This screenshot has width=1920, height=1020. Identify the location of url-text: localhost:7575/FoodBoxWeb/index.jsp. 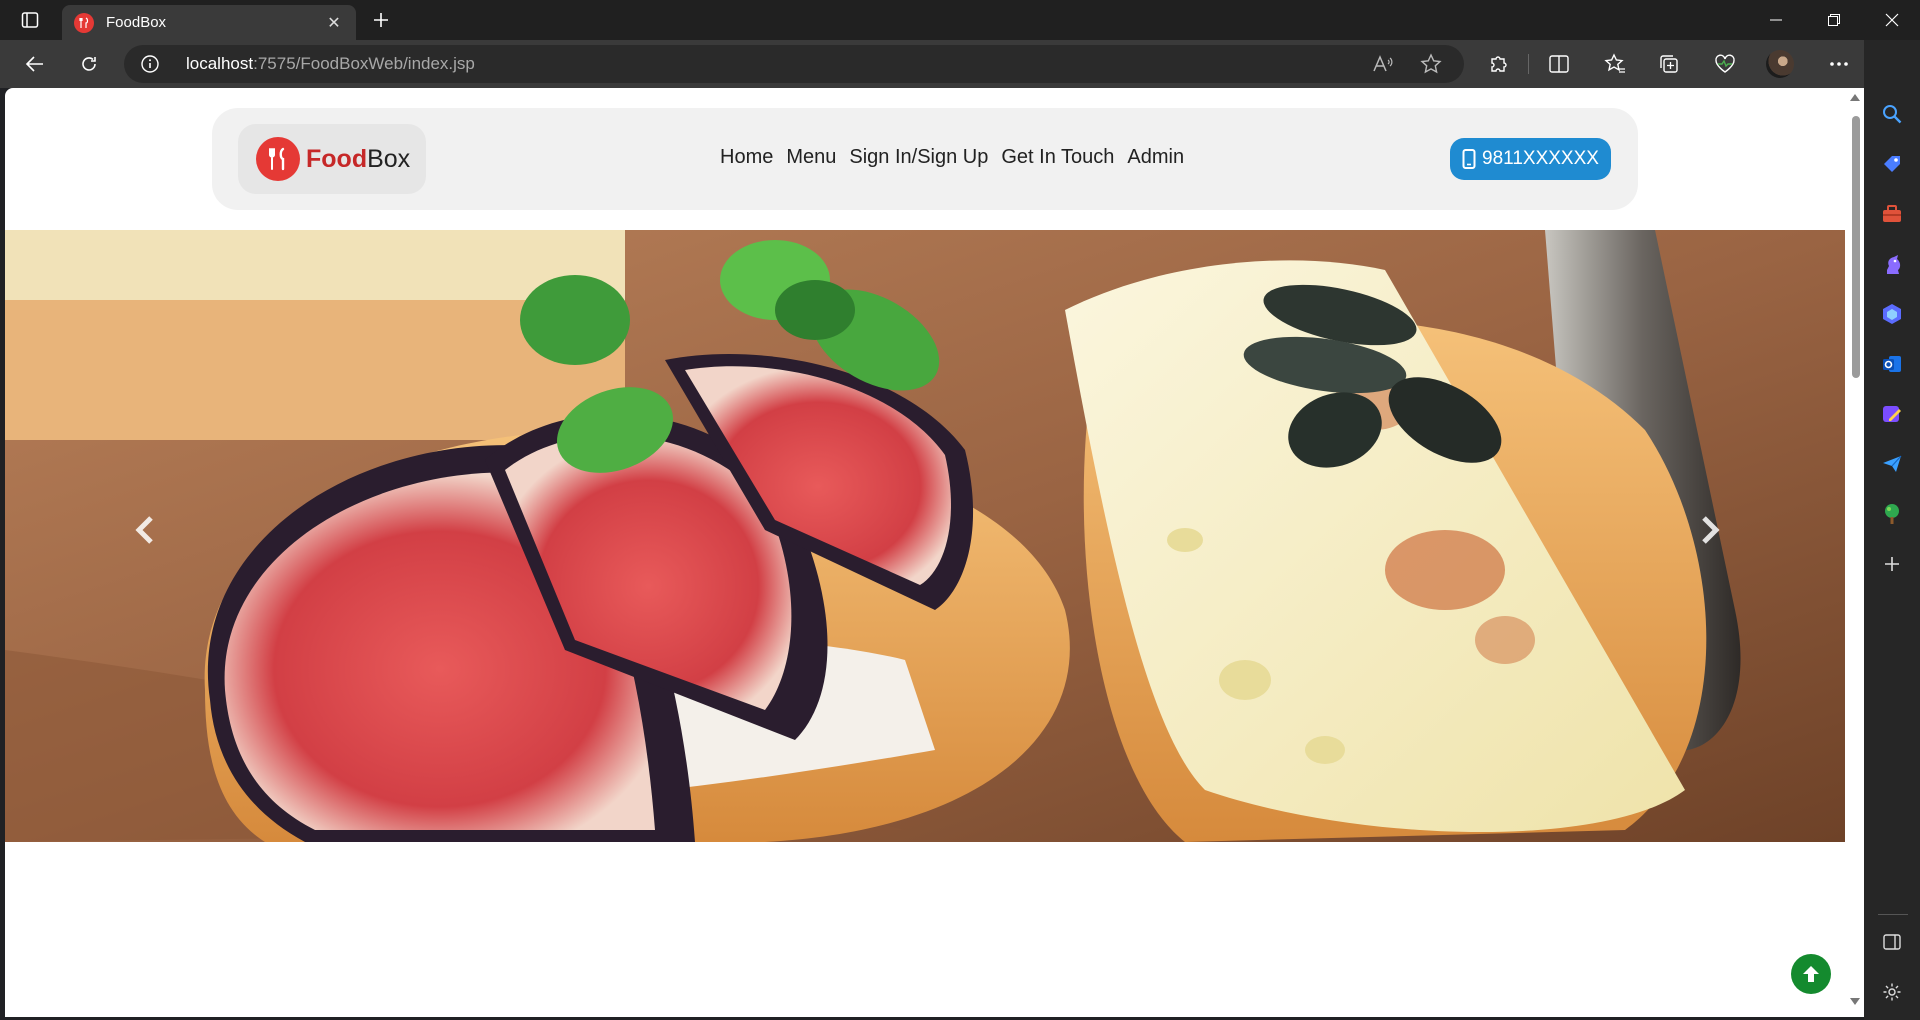
(330, 64).